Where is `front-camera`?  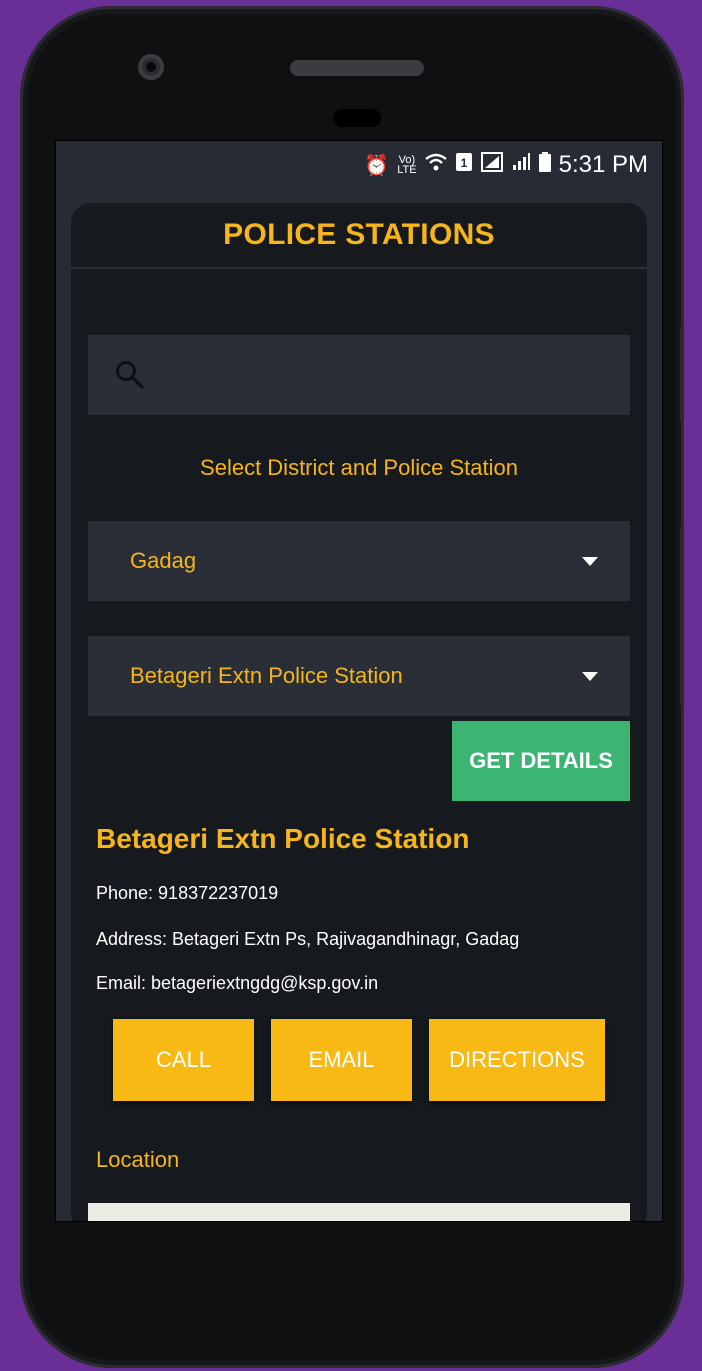 front-camera is located at coordinates (151, 67).